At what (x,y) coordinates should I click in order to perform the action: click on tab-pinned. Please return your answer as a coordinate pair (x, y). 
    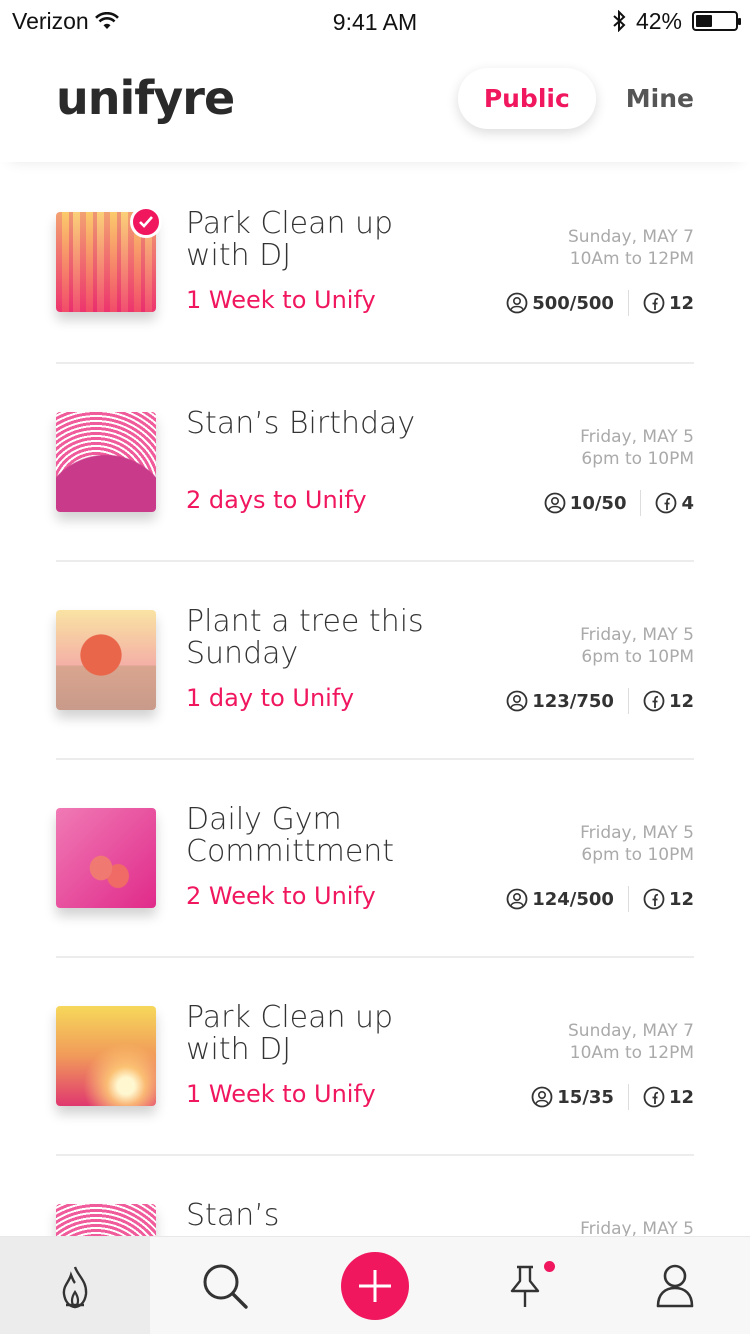
    Looking at the image, I should click on (525, 1285).